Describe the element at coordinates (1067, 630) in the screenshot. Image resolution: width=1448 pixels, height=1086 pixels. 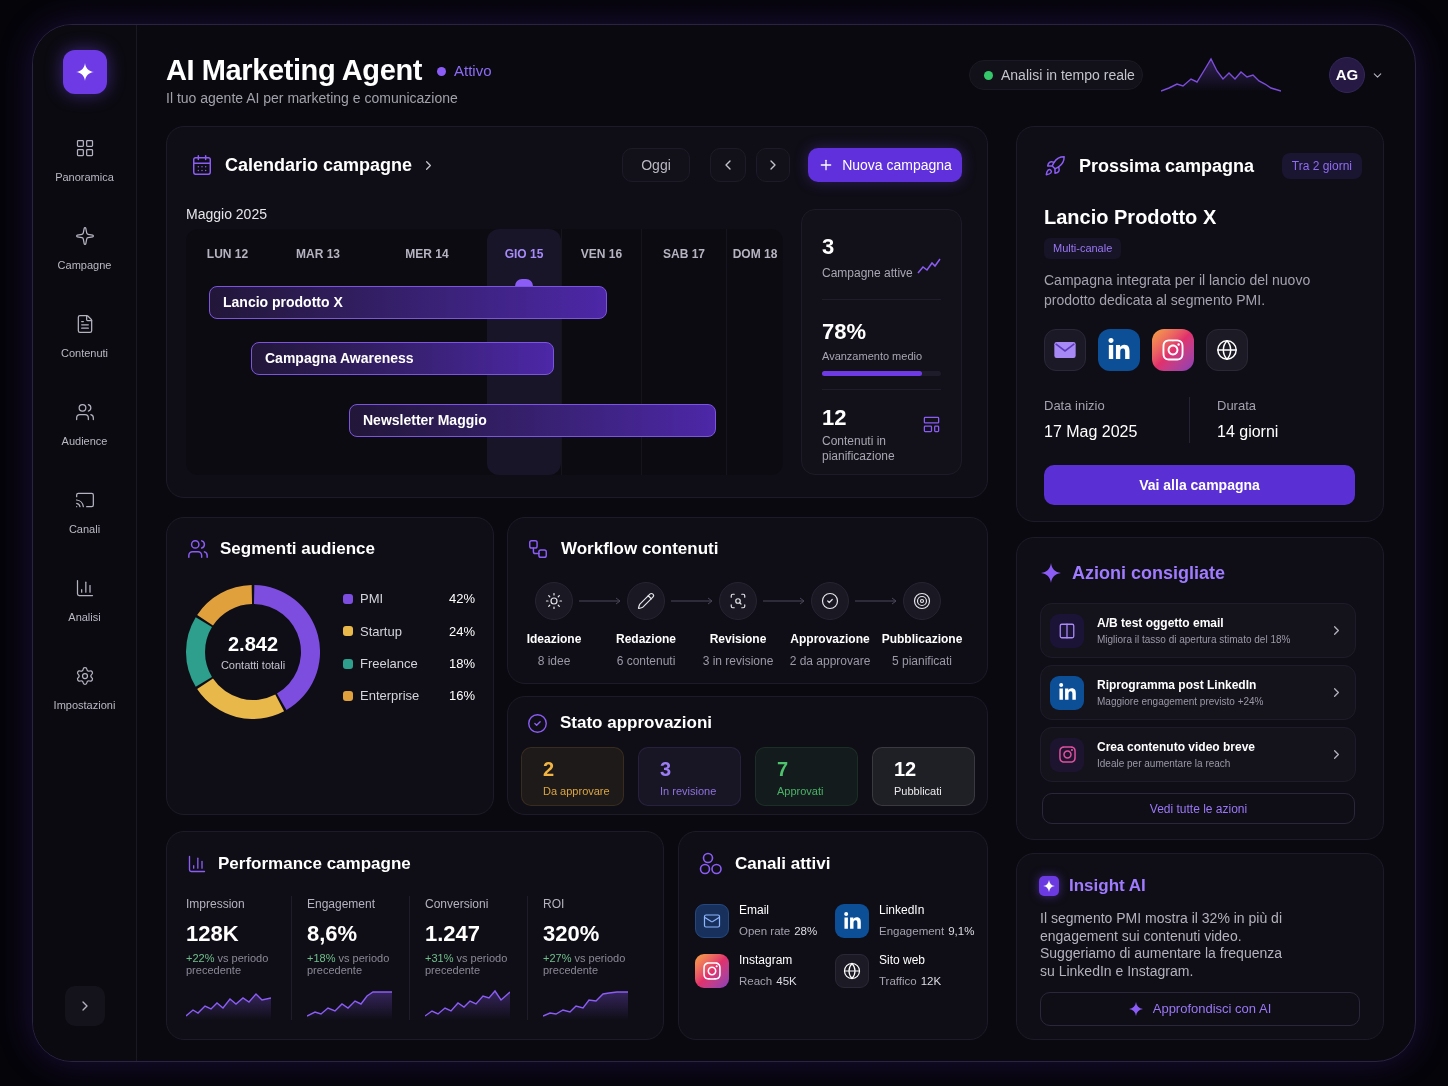
I see `columns-icon` at that location.